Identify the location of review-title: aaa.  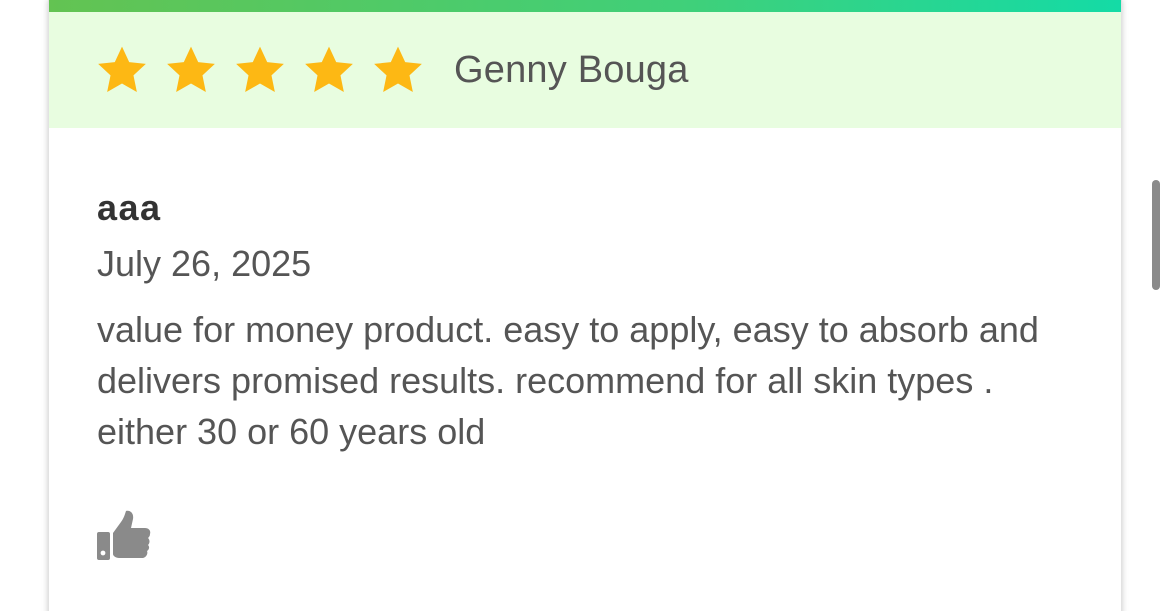
(129, 207).